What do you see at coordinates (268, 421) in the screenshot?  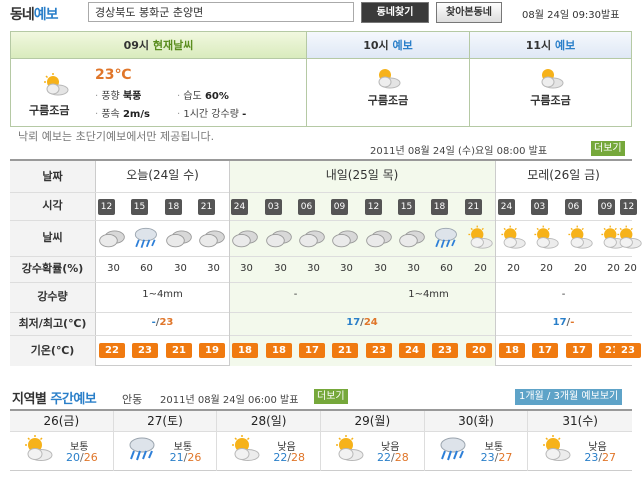 I see `weekly-day-label: 28(일)` at bounding box center [268, 421].